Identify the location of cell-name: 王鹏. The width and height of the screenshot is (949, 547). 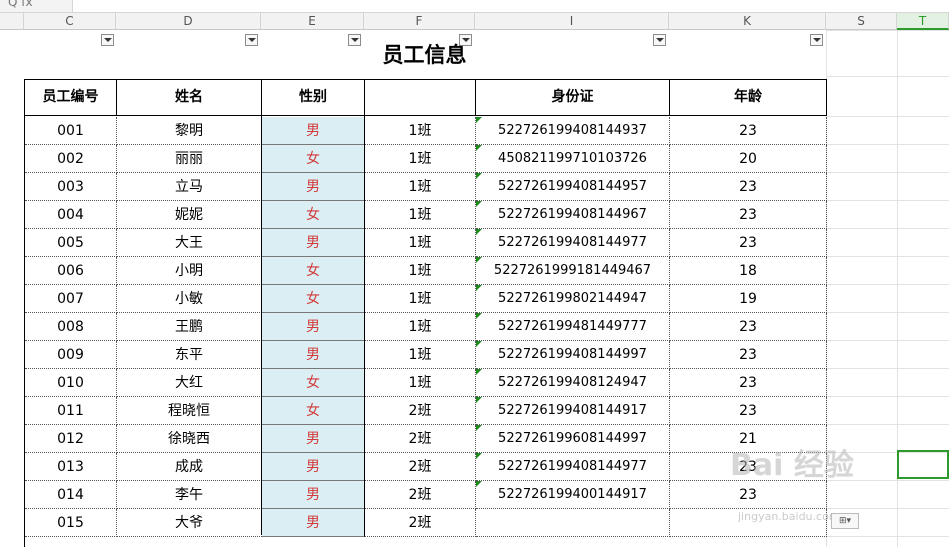
(189, 327).